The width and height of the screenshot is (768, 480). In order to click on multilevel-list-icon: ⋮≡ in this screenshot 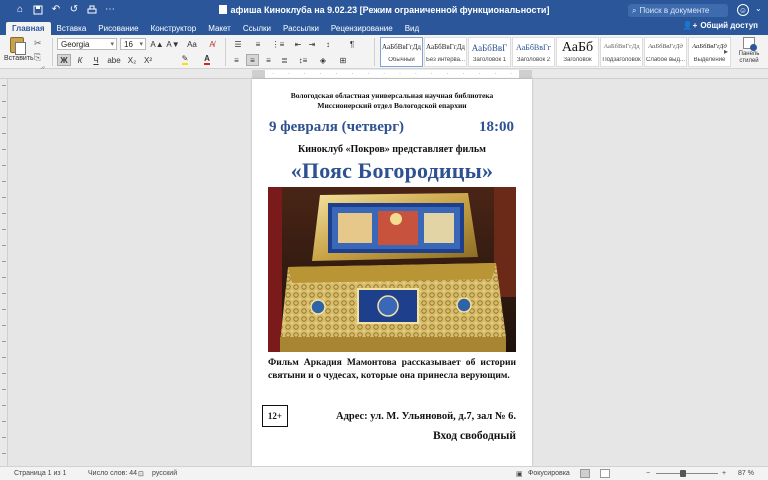, I will do `click(278, 44)`.